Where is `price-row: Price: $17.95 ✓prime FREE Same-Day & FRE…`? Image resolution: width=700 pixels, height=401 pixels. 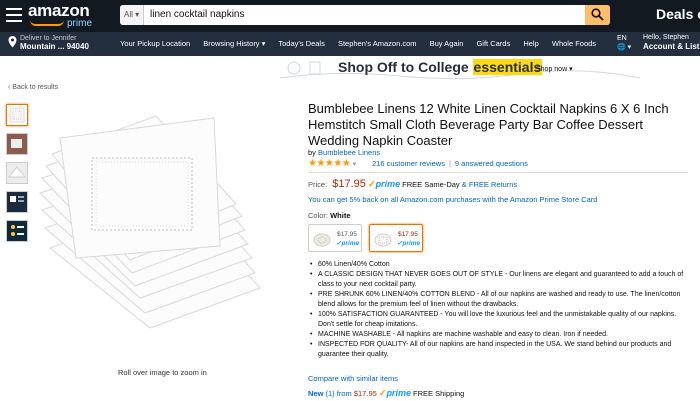 price-row: Price: $17.95 ✓prime FREE Same-Day & FRE… is located at coordinates (412, 184).